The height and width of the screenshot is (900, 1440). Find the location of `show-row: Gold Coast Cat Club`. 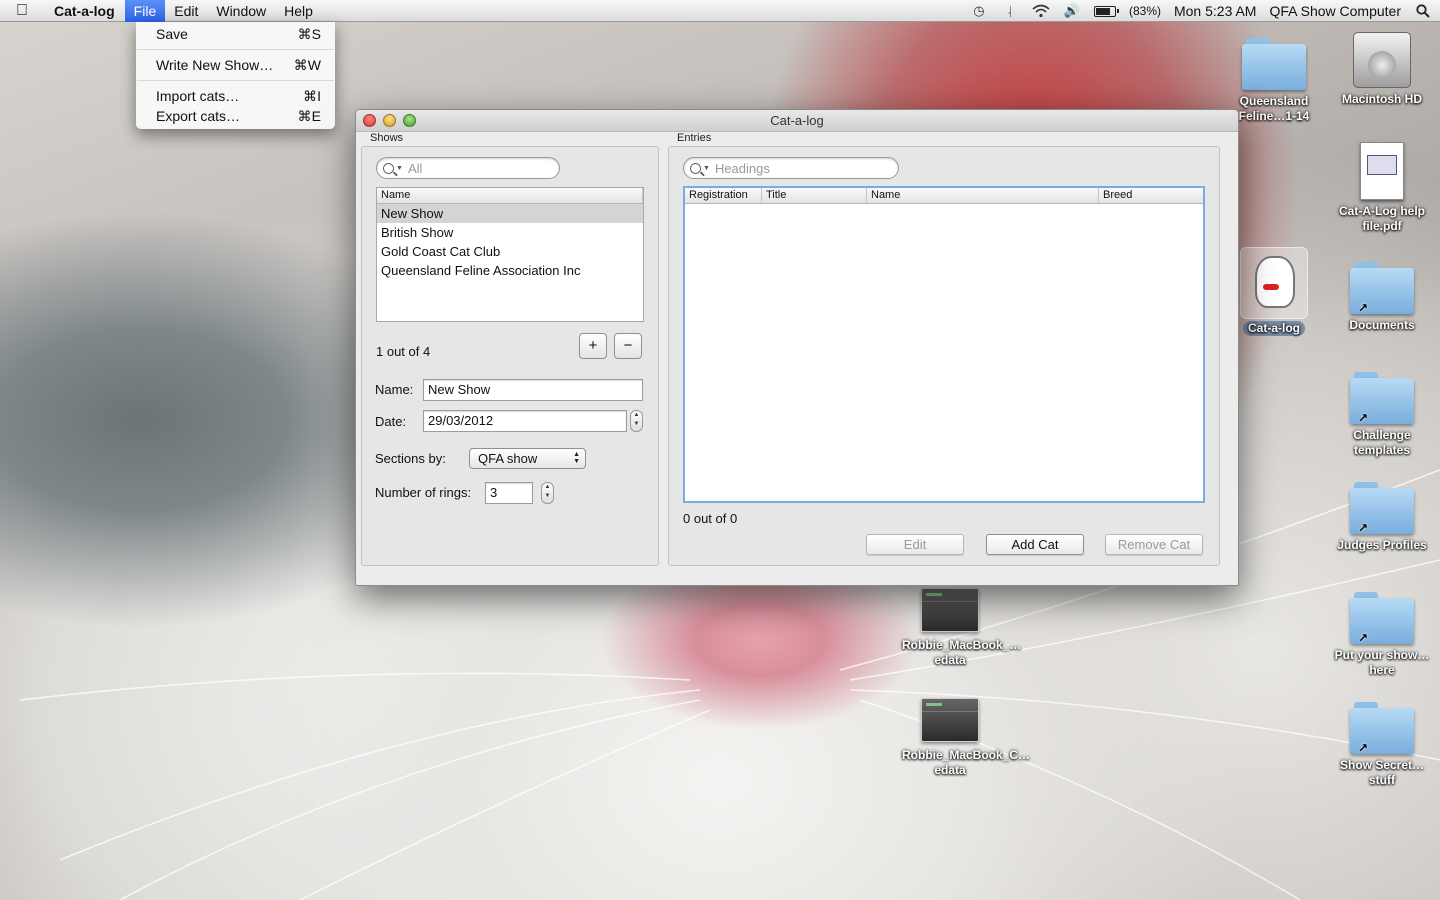

show-row: Gold Coast Cat Club is located at coordinates (510, 251).